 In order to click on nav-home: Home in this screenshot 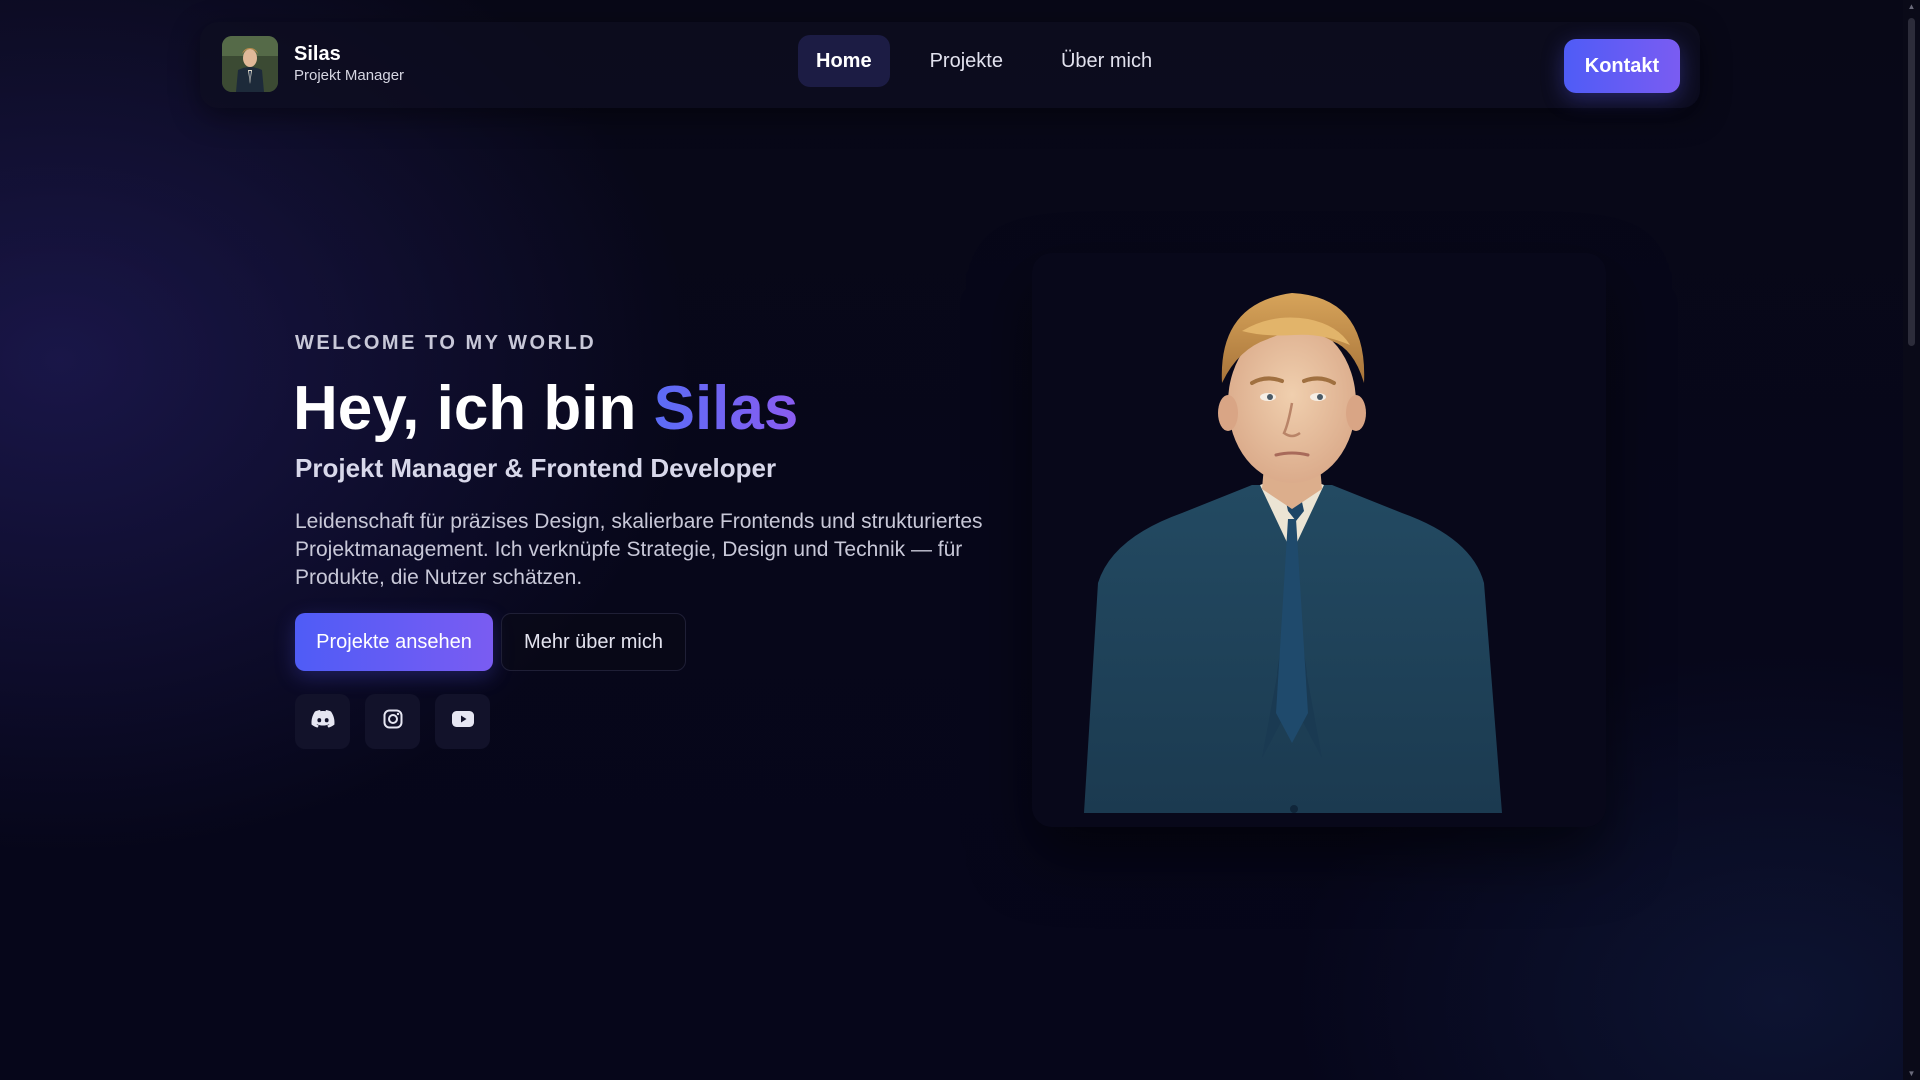, I will do `click(844, 61)`.